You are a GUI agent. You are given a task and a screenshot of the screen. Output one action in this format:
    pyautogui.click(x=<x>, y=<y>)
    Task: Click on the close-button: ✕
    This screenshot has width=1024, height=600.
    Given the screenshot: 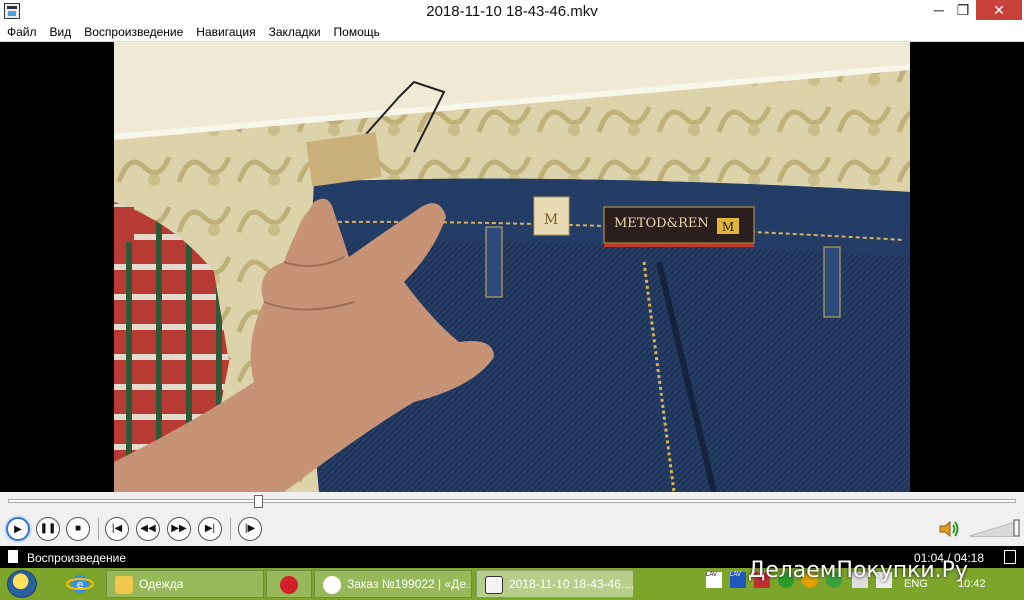 What is the action you would take?
    pyautogui.click(x=999, y=10)
    